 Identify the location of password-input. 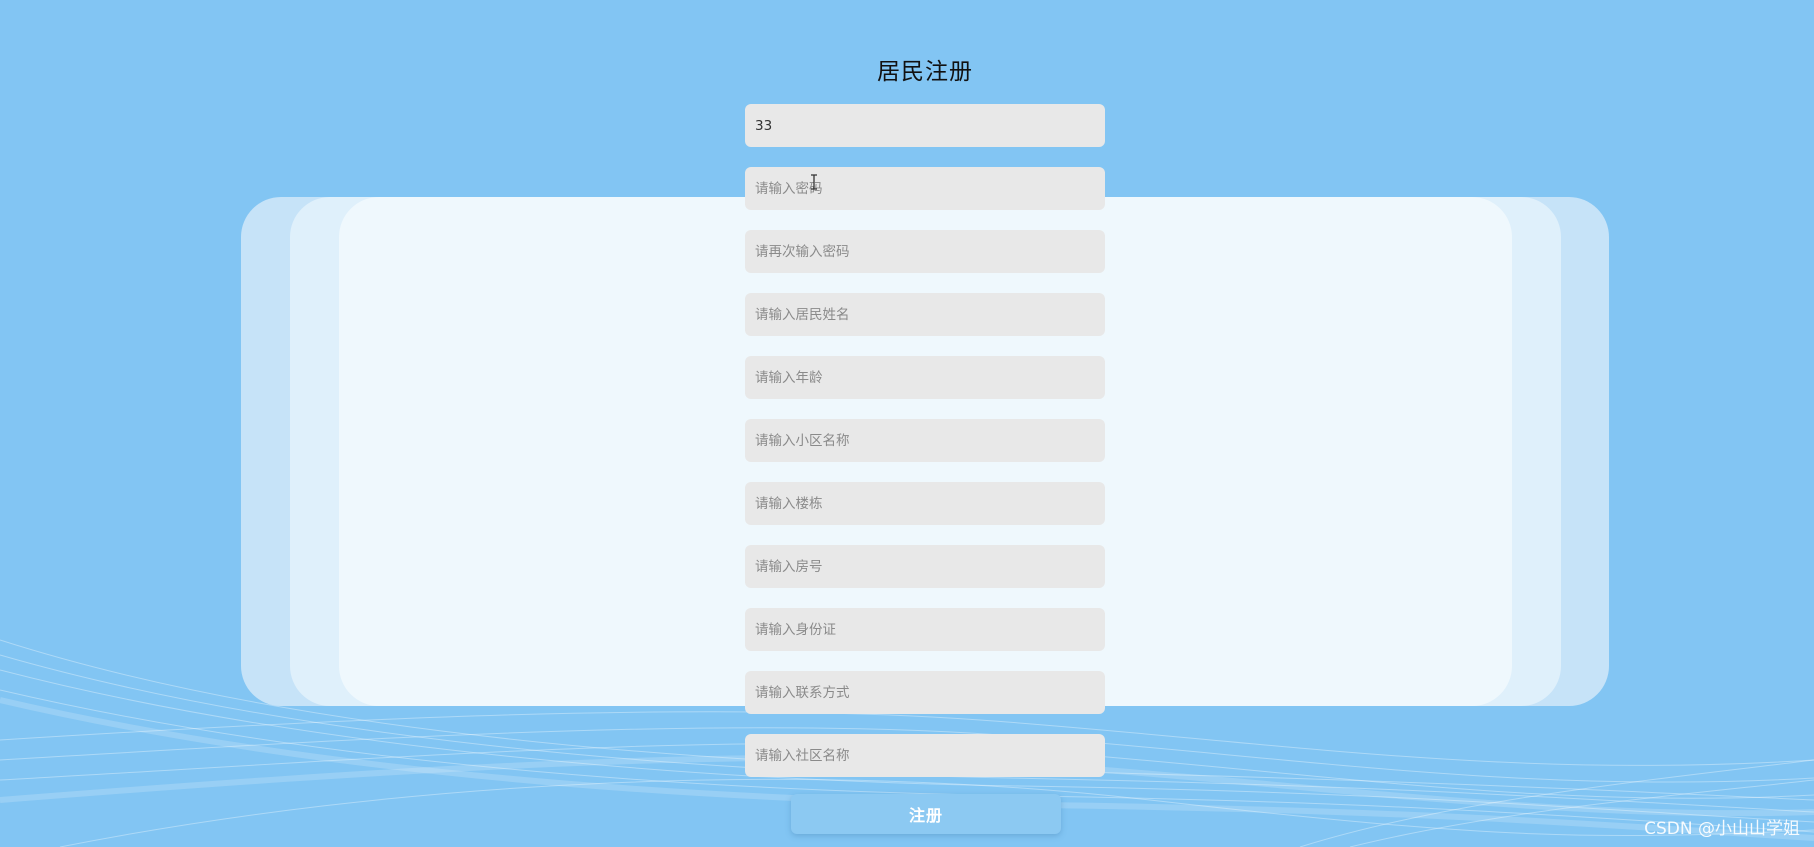
(925, 188).